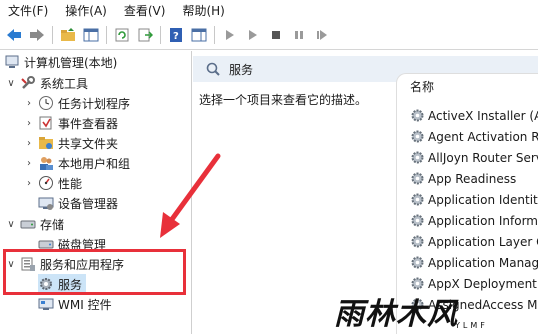  What do you see at coordinates (190, 195) in the screenshot?
I see `annotation-arrow` at bounding box center [190, 195].